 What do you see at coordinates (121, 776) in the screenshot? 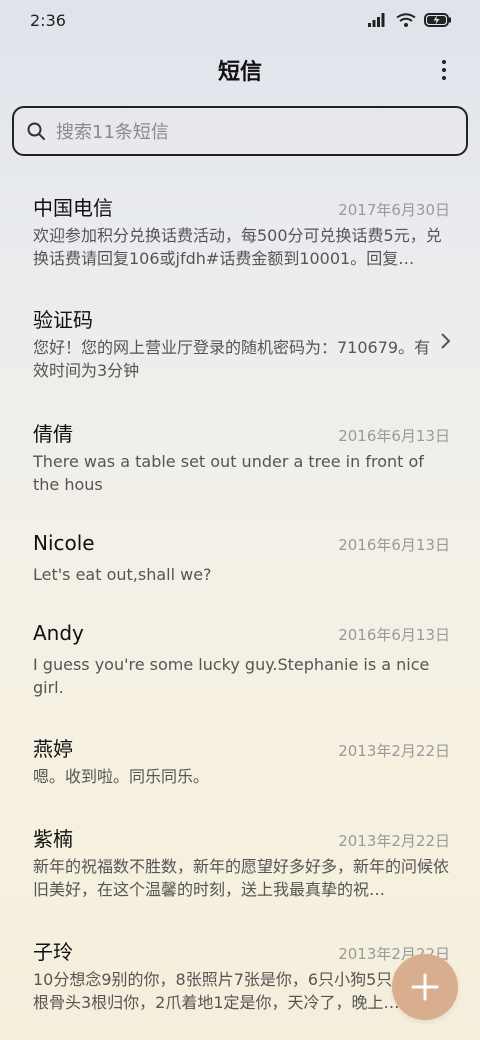
I see `message-preview: 嗯。收到啦。同乐同乐。` at bounding box center [121, 776].